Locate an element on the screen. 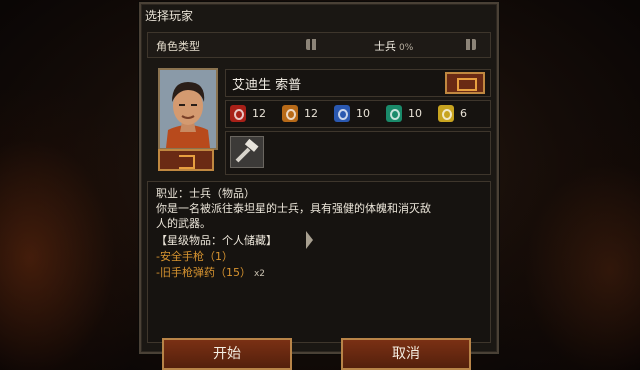  stats-row: 12 12 10 10 6 is located at coordinates (358, 114).